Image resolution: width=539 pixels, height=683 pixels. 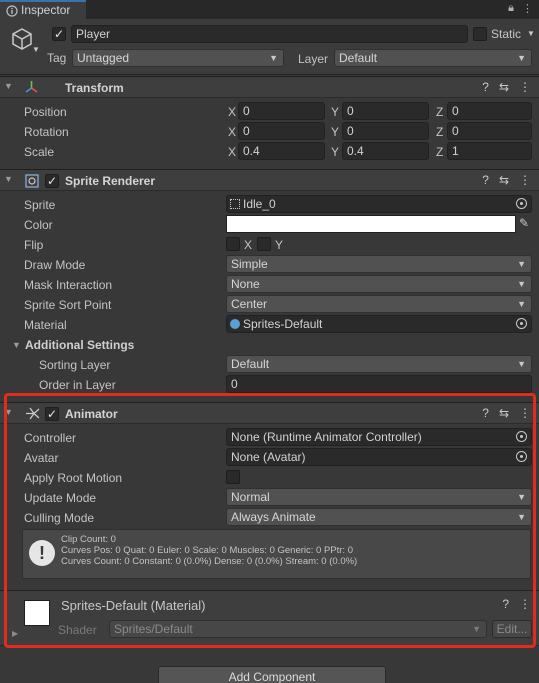 What do you see at coordinates (235, 204) in the screenshot?
I see `sprite-thumbnail-icon` at bounding box center [235, 204].